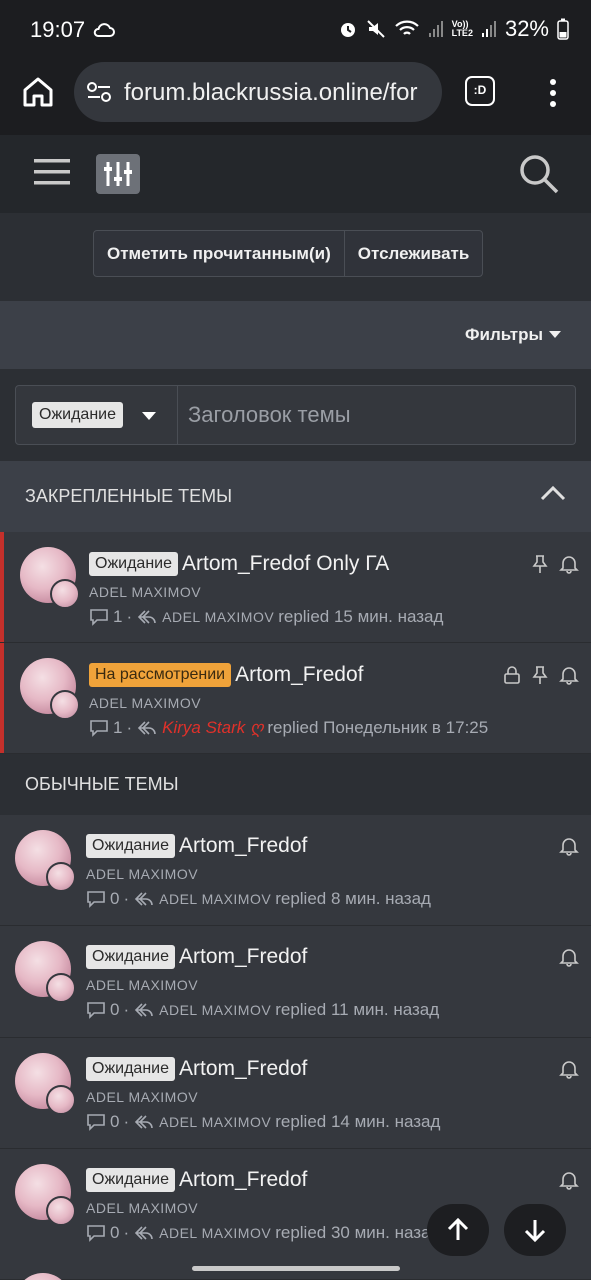 This screenshot has height=1280, width=591. What do you see at coordinates (286, 563) in the screenshot?
I see `thread-title-text: Artom_Fredof Only ГА` at bounding box center [286, 563].